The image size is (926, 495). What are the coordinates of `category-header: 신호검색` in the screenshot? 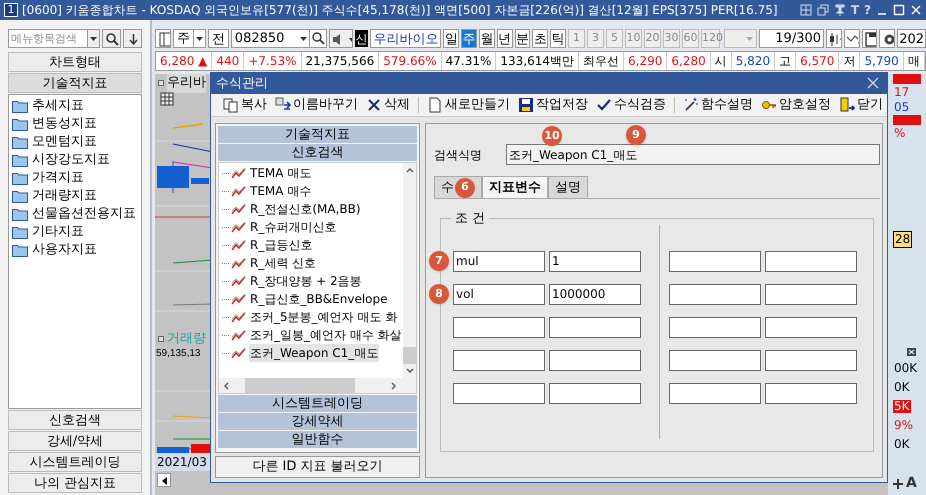 It's located at (317, 152).